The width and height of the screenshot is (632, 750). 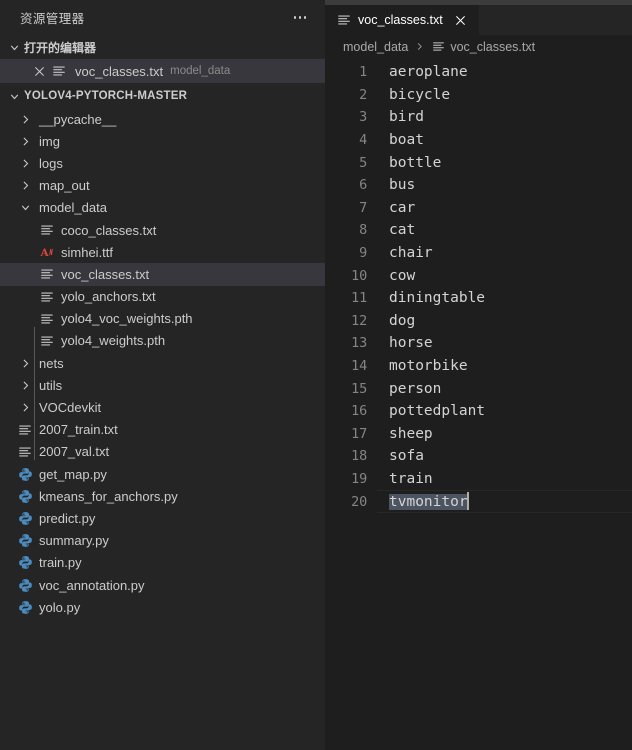 What do you see at coordinates (363, 207) in the screenshot?
I see `line-number: 7` at bounding box center [363, 207].